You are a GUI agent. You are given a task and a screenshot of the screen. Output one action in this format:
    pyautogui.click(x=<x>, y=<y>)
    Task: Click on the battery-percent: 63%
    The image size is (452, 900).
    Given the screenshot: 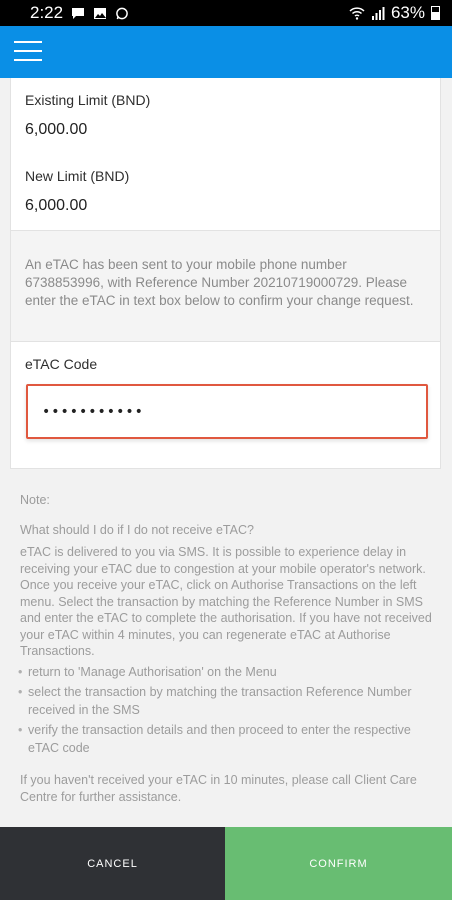 What is the action you would take?
    pyautogui.click(x=407, y=12)
    